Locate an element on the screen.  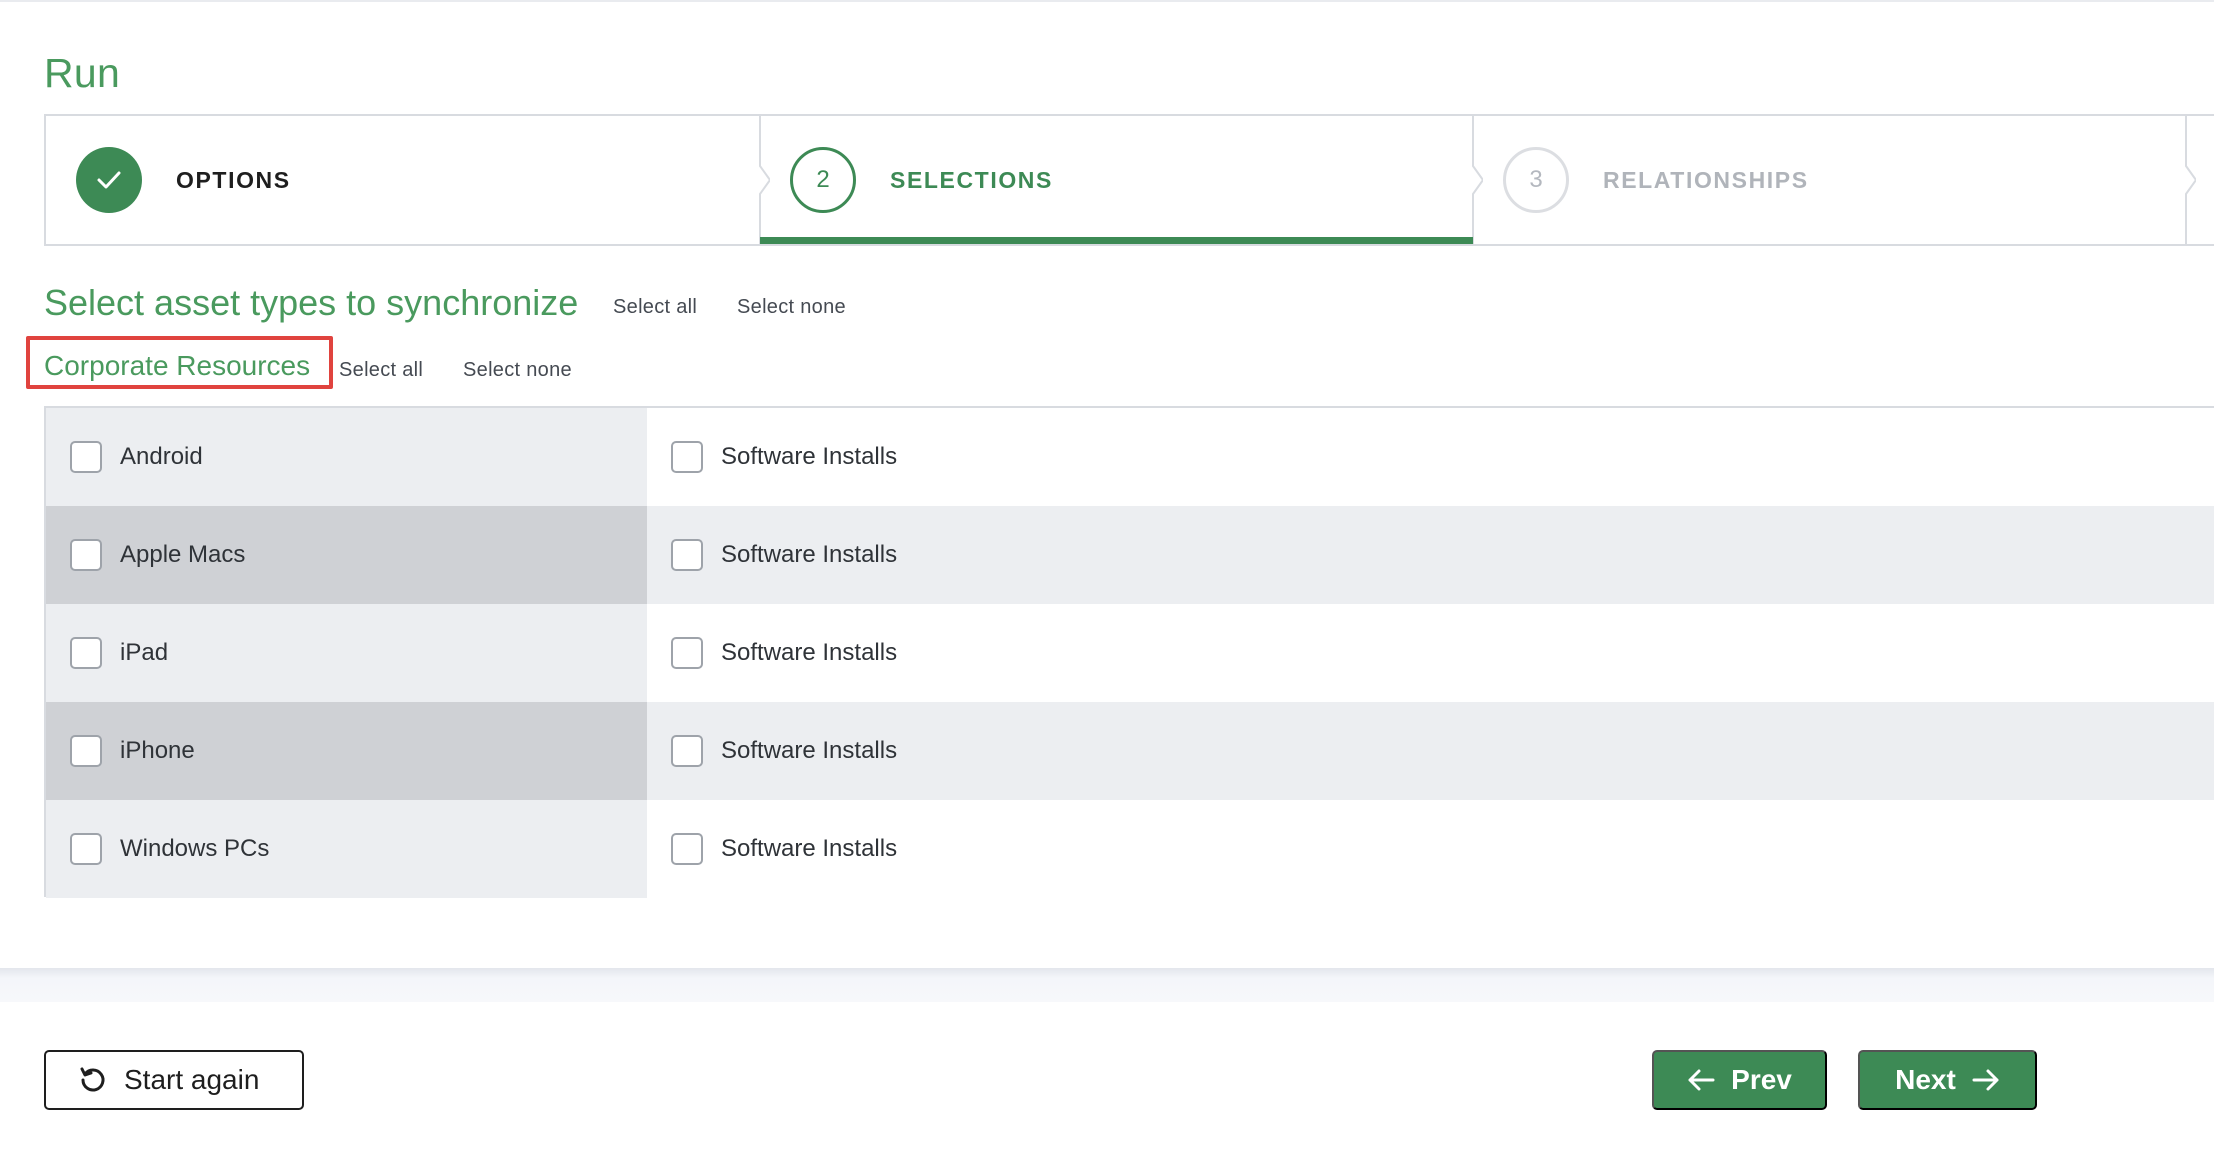
asset-cell: Windows PCs is located at coordinates (346, 849).